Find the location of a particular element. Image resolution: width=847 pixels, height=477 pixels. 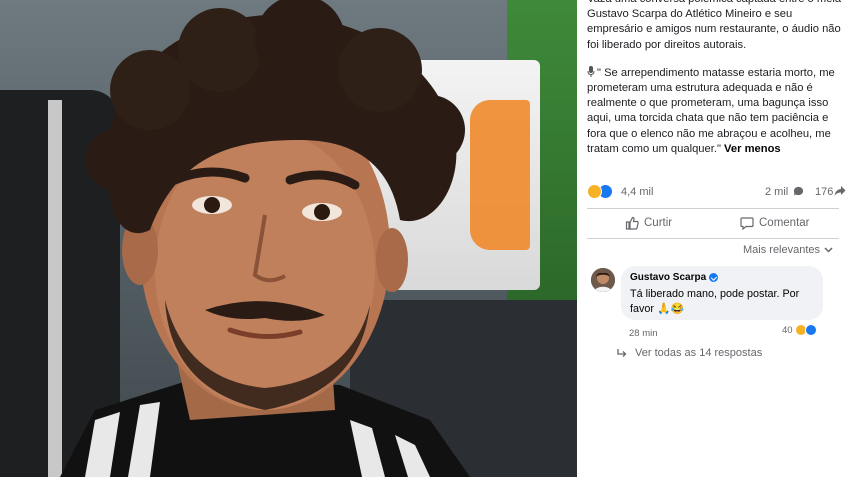

reply-arrow-icon is located at coordinates (622, 353).